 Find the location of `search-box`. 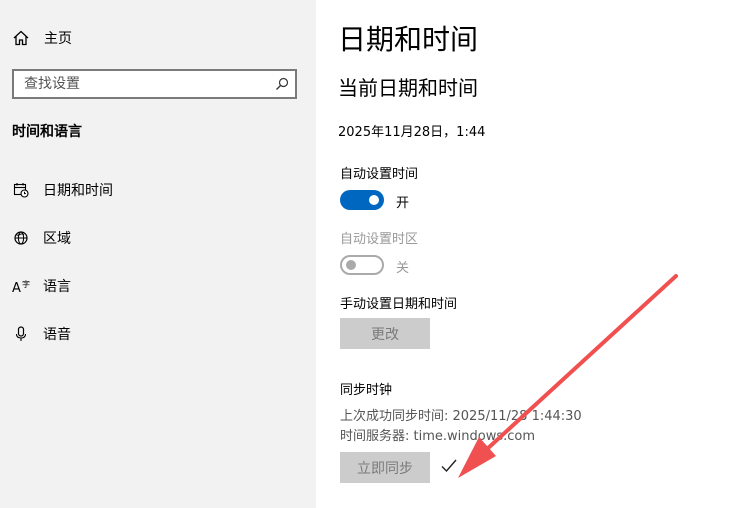

search-box is located at coordinates (154, 84).